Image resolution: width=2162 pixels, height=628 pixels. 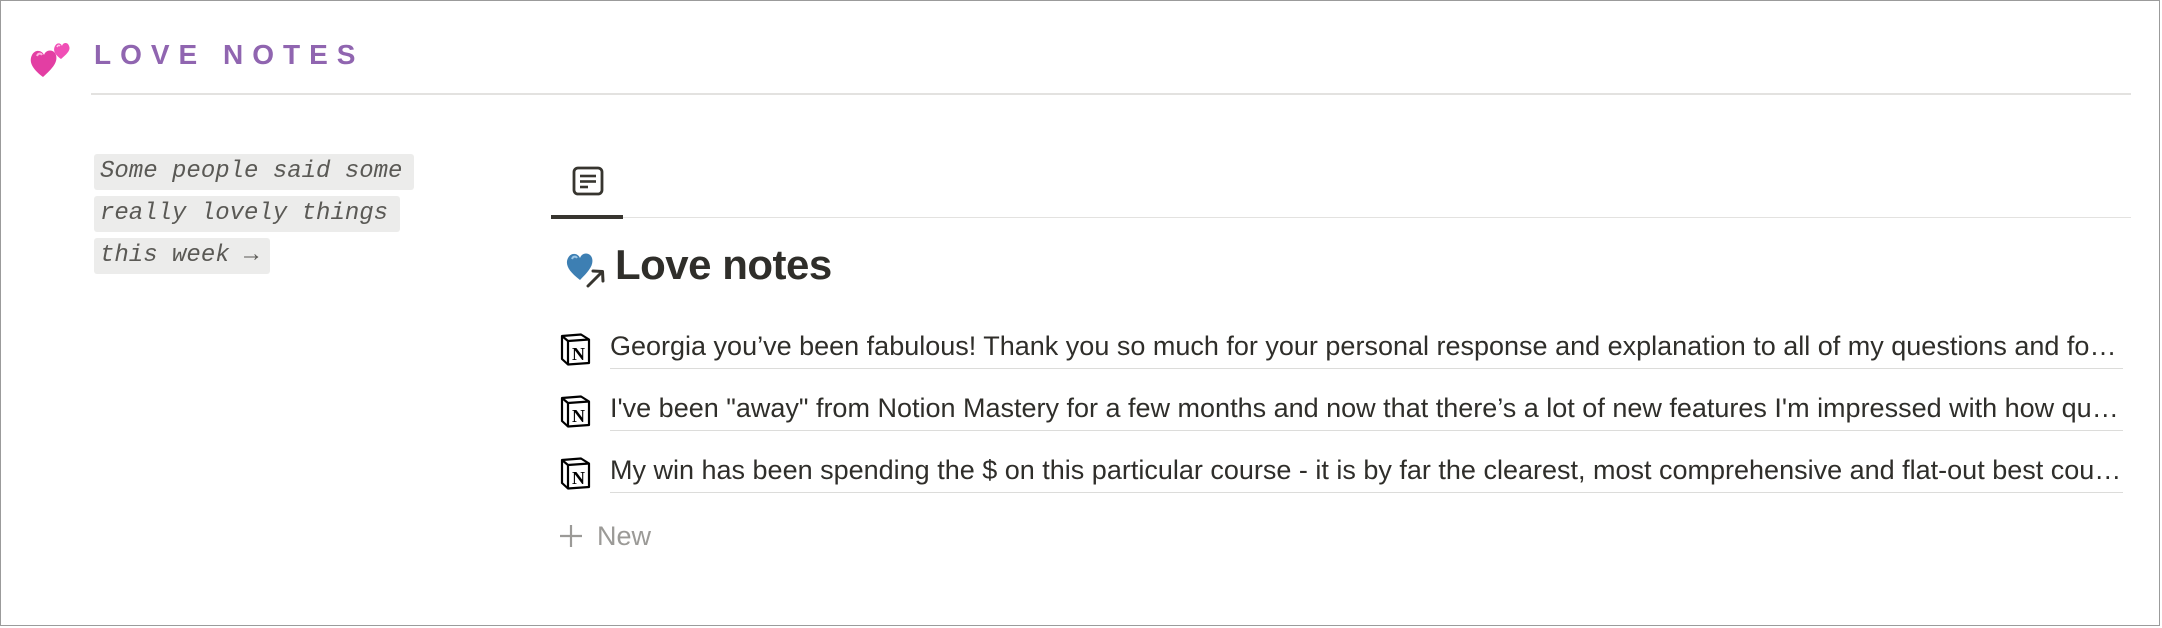 What do you see at coordinates (723, 264) in the screenshot?
I see `view-title: Love notes` at bounding box center [723, 264].